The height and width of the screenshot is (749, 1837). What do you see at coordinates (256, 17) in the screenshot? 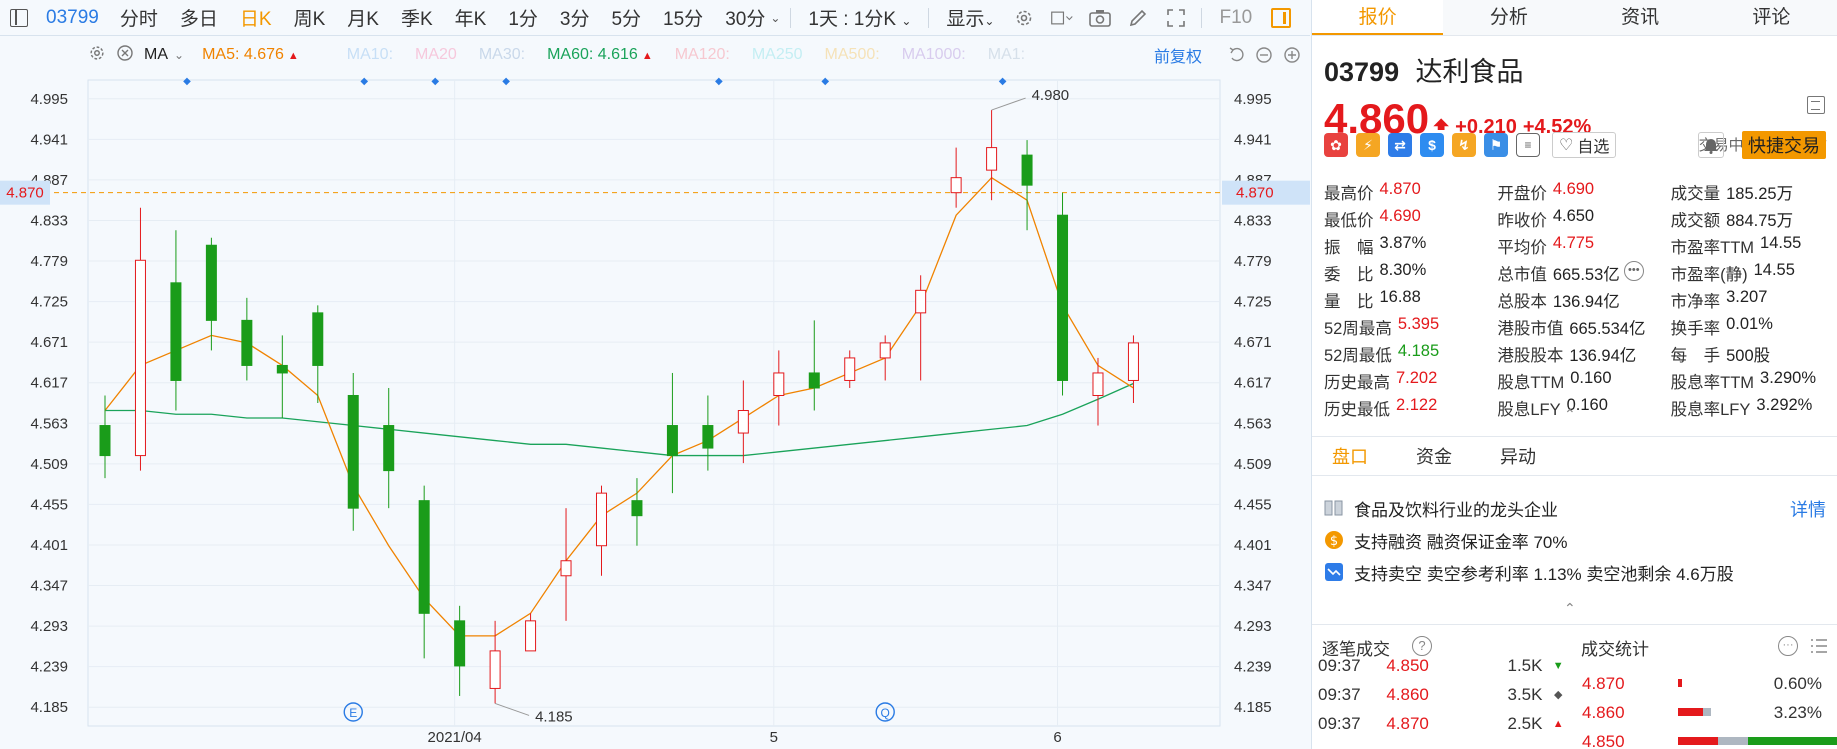
I see `period-tab: 日K` at bounding box center [256, 17].